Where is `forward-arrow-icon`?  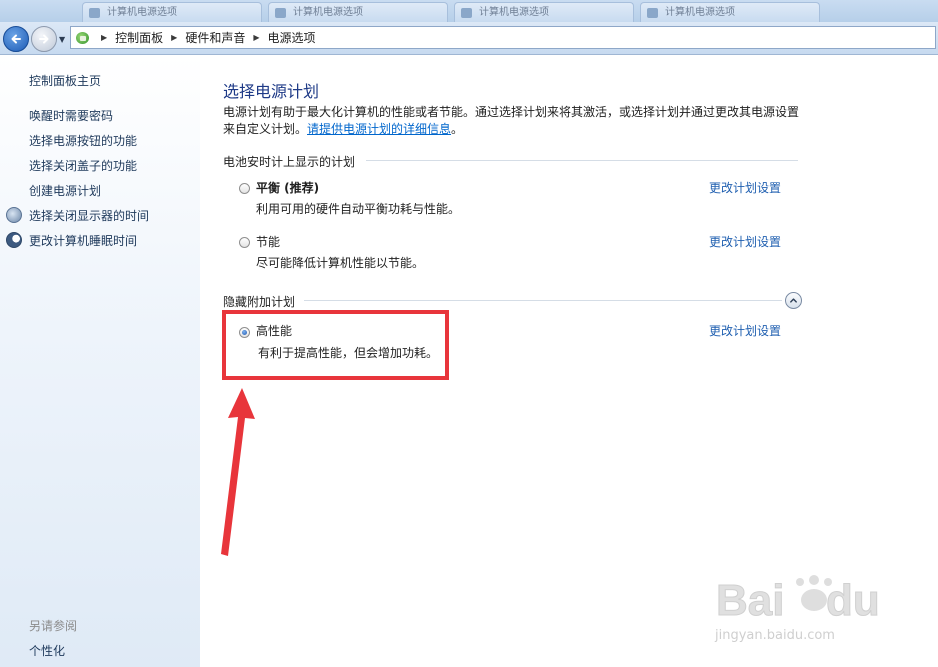
forward-arrow-icon is located at coordinates (44, 39).